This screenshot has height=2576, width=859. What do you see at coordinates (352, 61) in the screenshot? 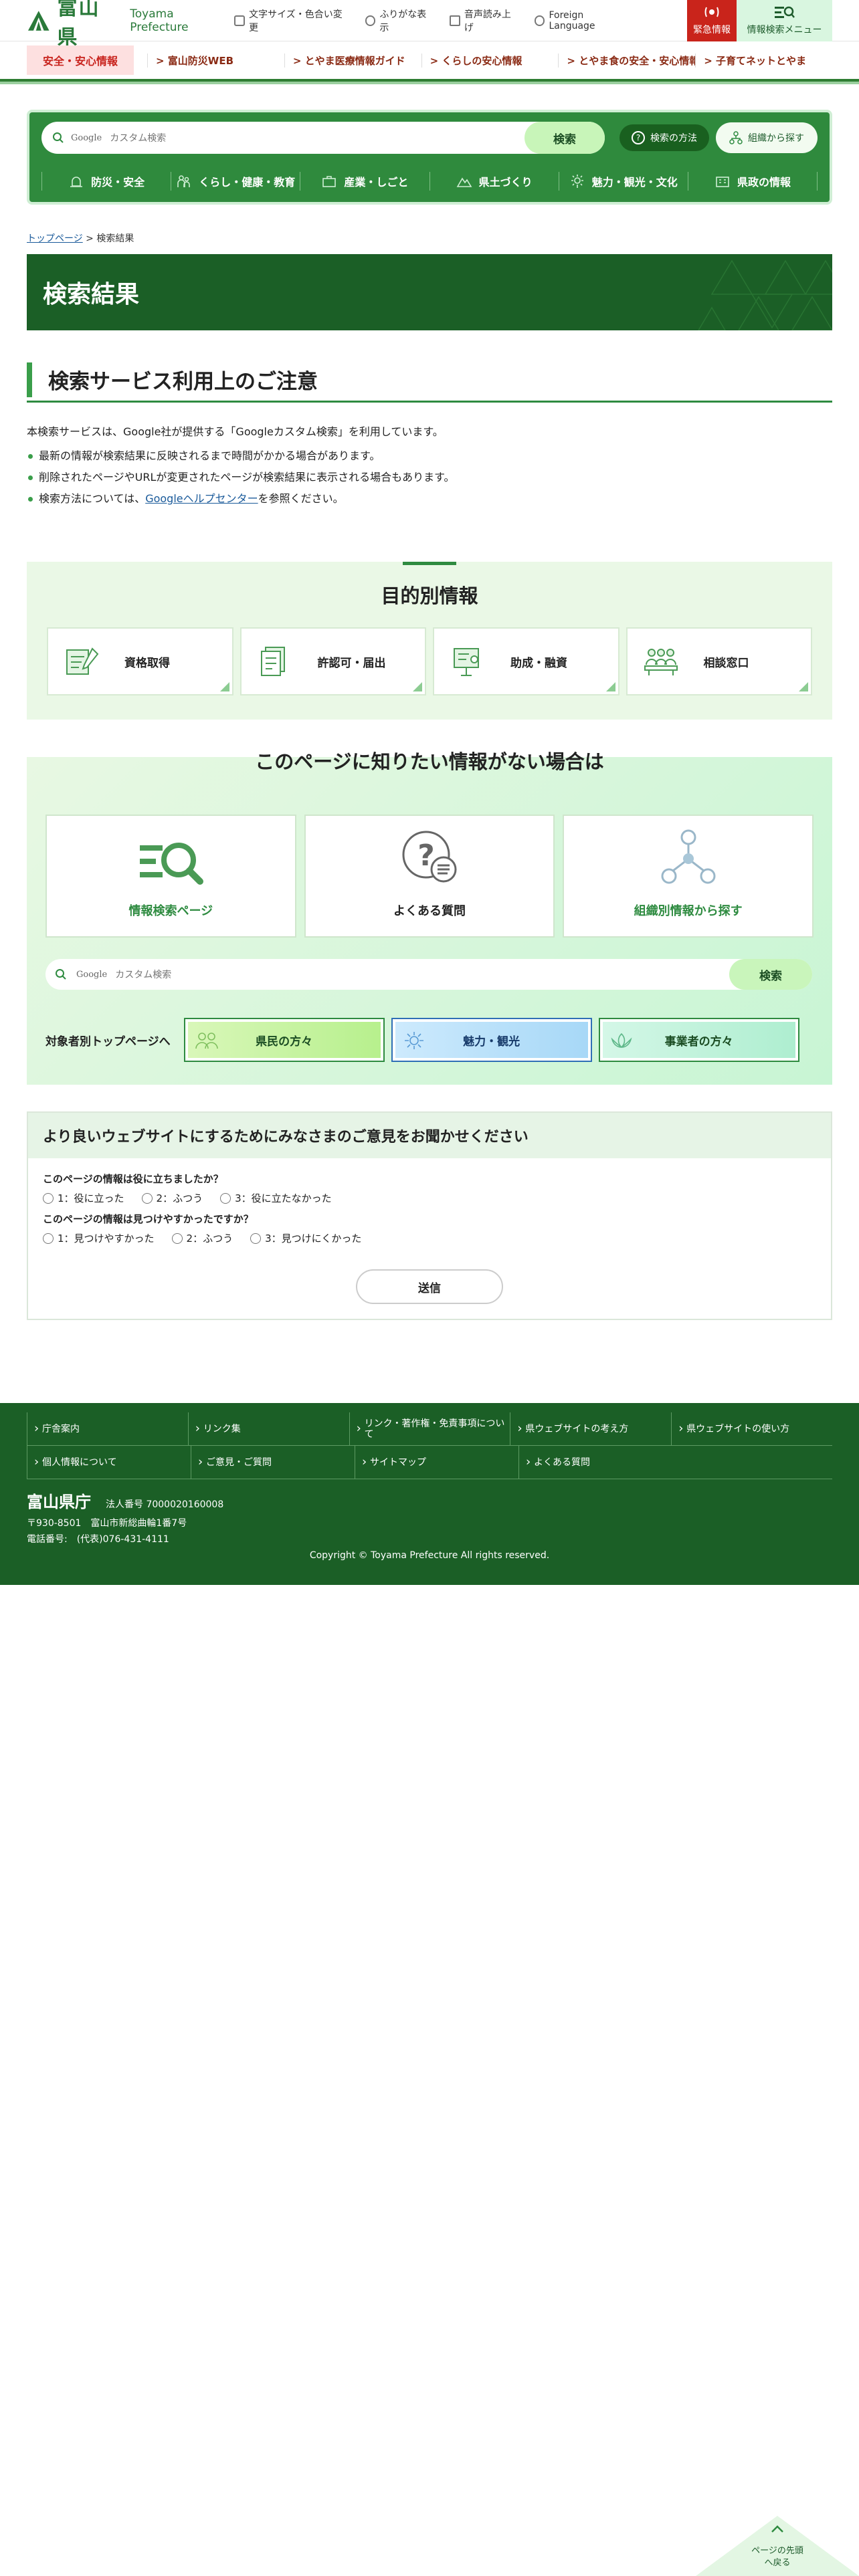
I see `safety-link-iryou: > とやま医療情報ガイド` at bounding box center [352, 61].